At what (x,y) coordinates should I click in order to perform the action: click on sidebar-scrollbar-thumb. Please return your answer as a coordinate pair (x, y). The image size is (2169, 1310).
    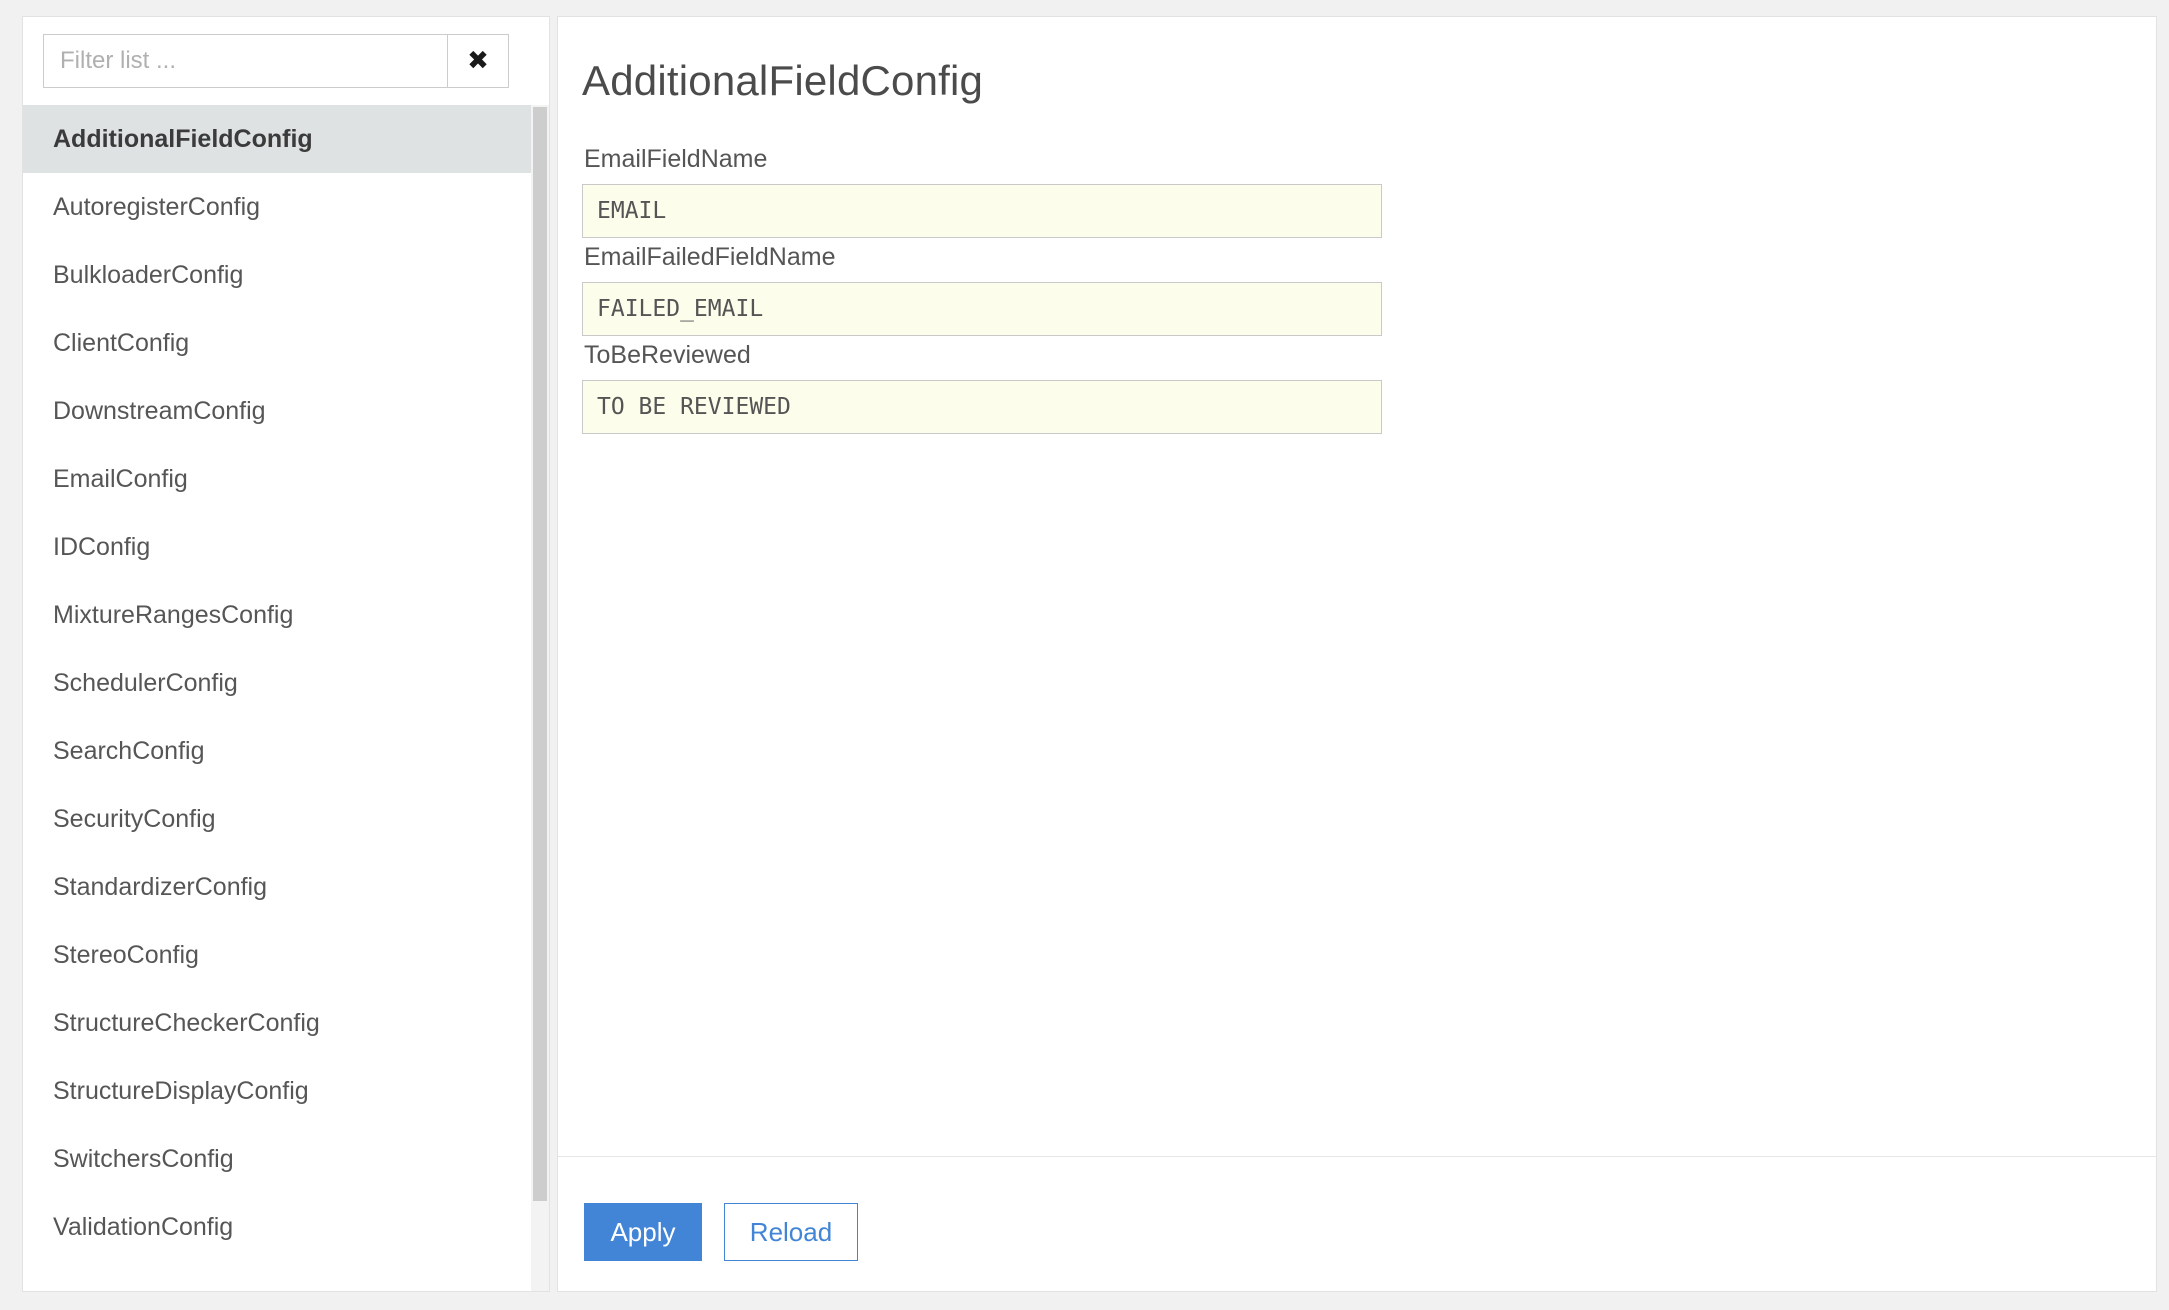
    Looking at the image, I should click on (540, 654).